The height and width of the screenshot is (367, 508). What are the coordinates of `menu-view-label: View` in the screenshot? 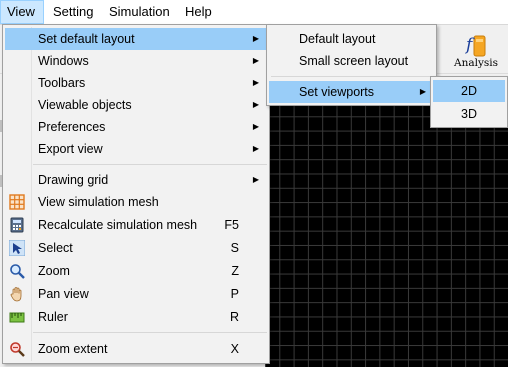 It's located at (21, 11).